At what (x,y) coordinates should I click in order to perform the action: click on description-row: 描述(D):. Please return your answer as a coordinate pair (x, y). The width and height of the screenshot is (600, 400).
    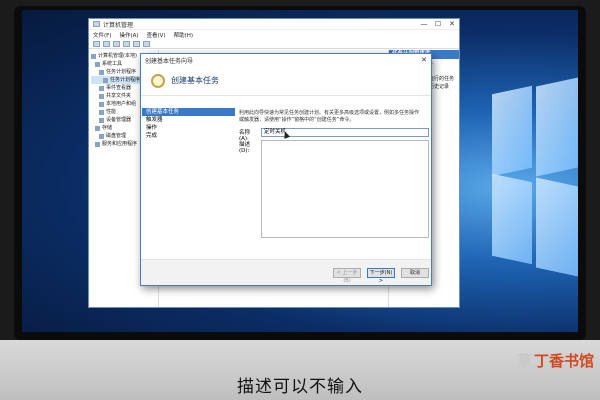
    Looking at the image, I should click on (334, 189).